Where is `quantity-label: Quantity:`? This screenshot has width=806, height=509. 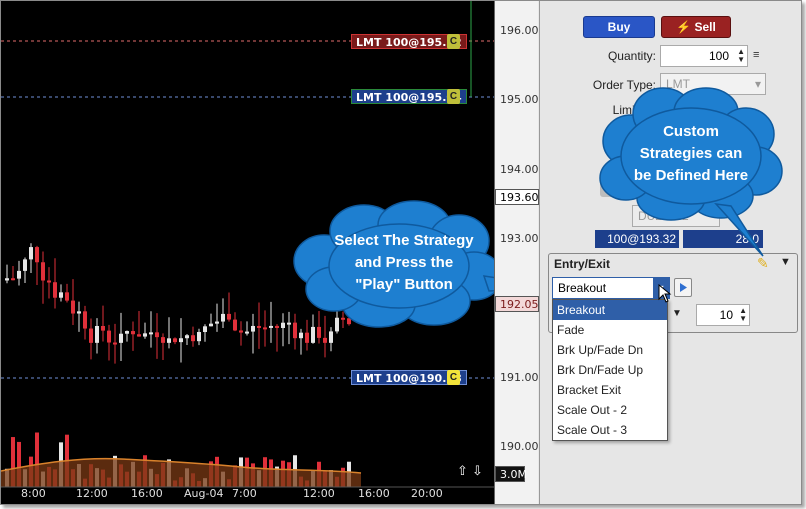
quantity-label: Quantity: is located at coordinates (631, 56).